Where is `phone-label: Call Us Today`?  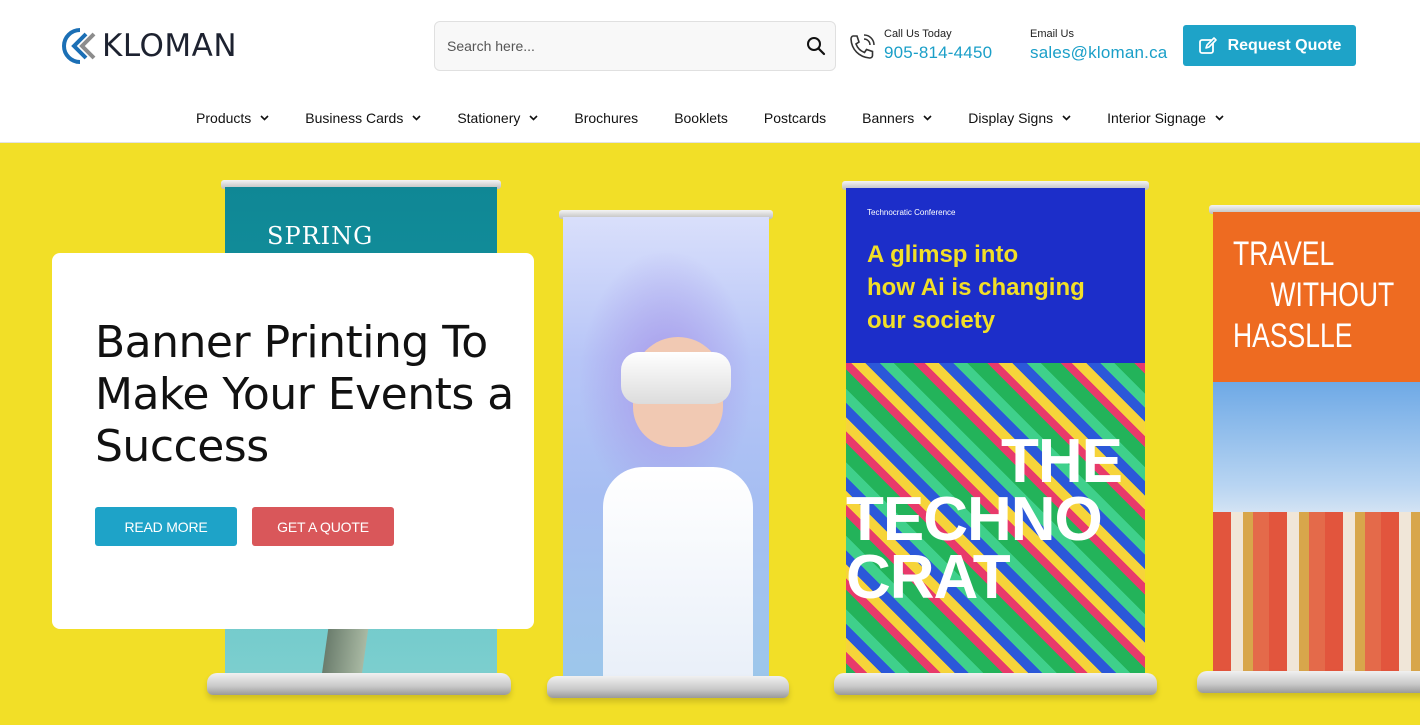 phone-label: Call Us Today is located at coordinates (918, 34).